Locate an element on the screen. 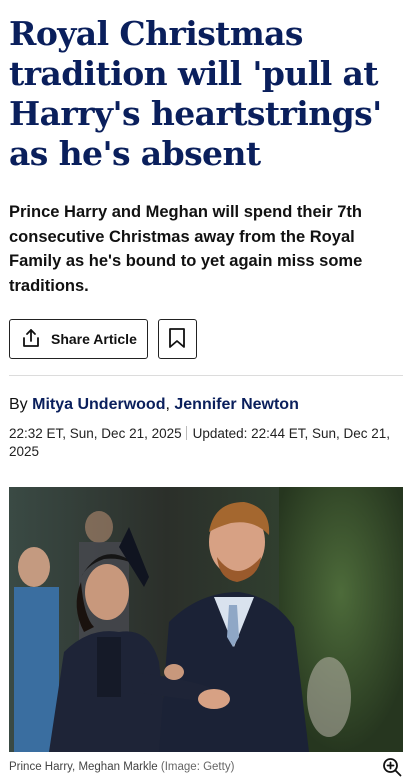 The height and width of the screenshot is (779, 412). byline: By Mitya Underwood, Jennifer Newton is located at coordinates (206, 405).